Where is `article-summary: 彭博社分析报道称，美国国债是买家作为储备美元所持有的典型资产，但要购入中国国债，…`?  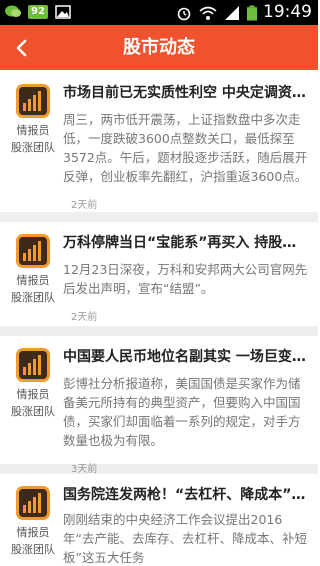 article-summary: 彭博社分析报道称，美国国债是买家作为储备美元所持有的典型资产，但要购入中国国债，… is located at coordinates (182, 412).